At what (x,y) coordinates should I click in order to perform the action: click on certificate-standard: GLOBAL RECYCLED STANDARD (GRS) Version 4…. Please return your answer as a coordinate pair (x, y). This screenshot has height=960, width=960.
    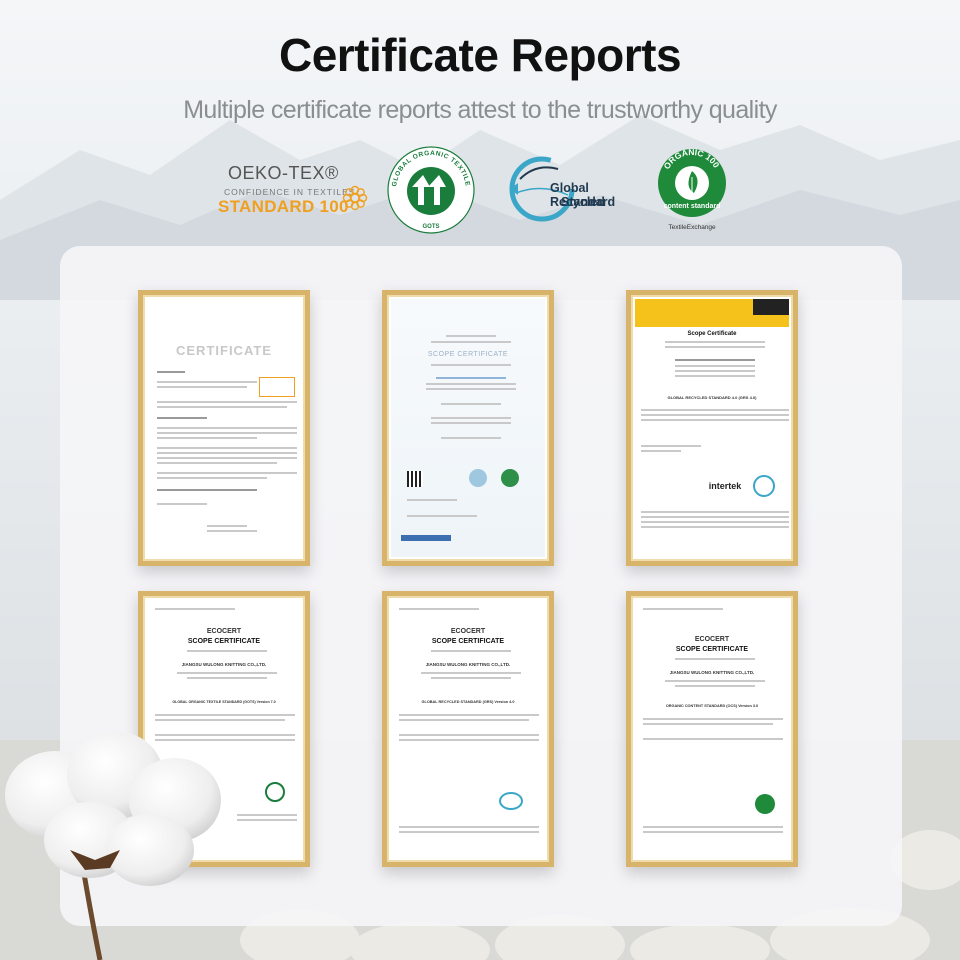
    Looking at the image, I should click on (468, 702).